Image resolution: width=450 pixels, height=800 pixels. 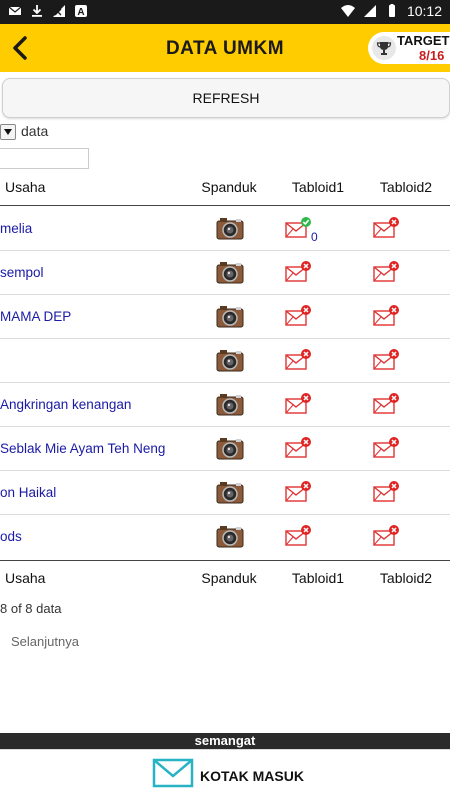 I want to click on table-row: MAMA DEP, so click(x=225, y=317).